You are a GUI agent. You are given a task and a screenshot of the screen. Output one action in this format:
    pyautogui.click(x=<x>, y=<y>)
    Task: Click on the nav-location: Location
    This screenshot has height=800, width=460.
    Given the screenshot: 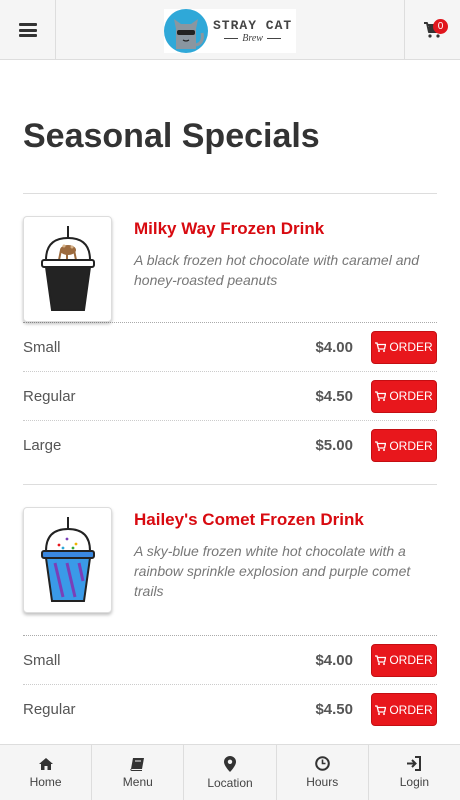 What is the action you would take?
    pyautogui.click(x=230, y=772)
    